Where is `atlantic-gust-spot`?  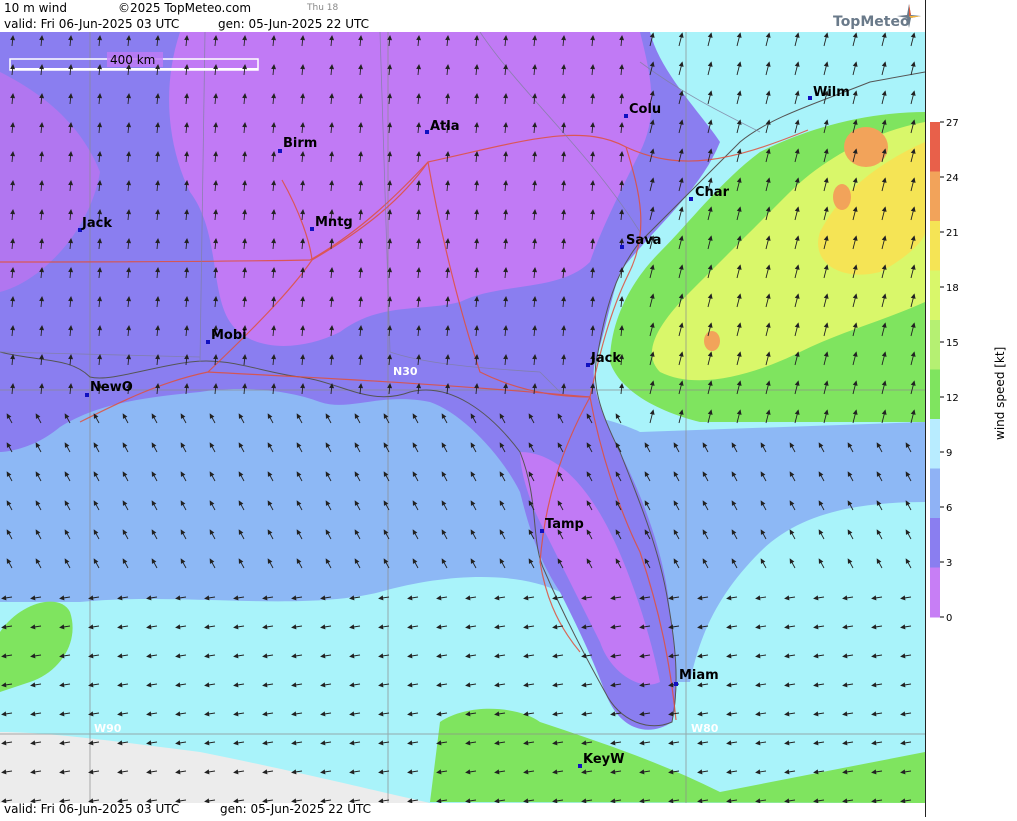
atlantic-gust-spot is located at coordinates (842, 197).